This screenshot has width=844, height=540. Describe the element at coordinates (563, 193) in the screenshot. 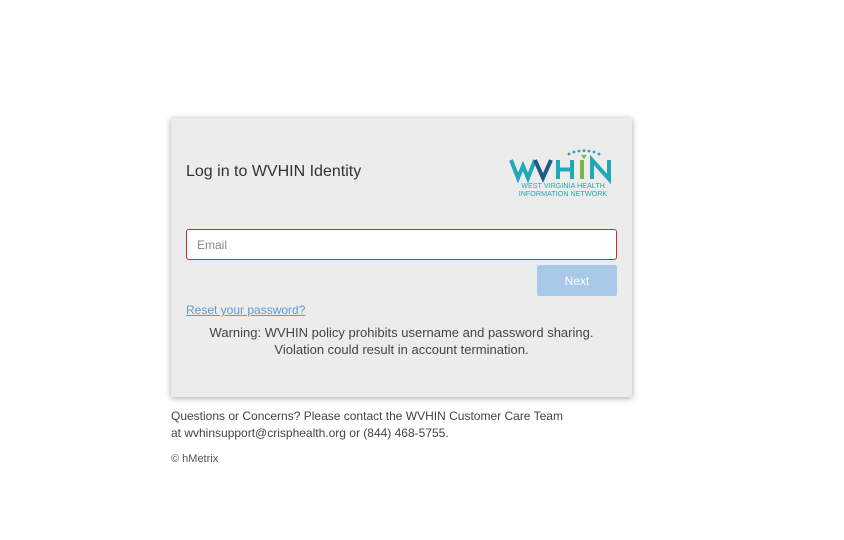

I see `logo-line2: INFORMATION NETWORK` at that location.